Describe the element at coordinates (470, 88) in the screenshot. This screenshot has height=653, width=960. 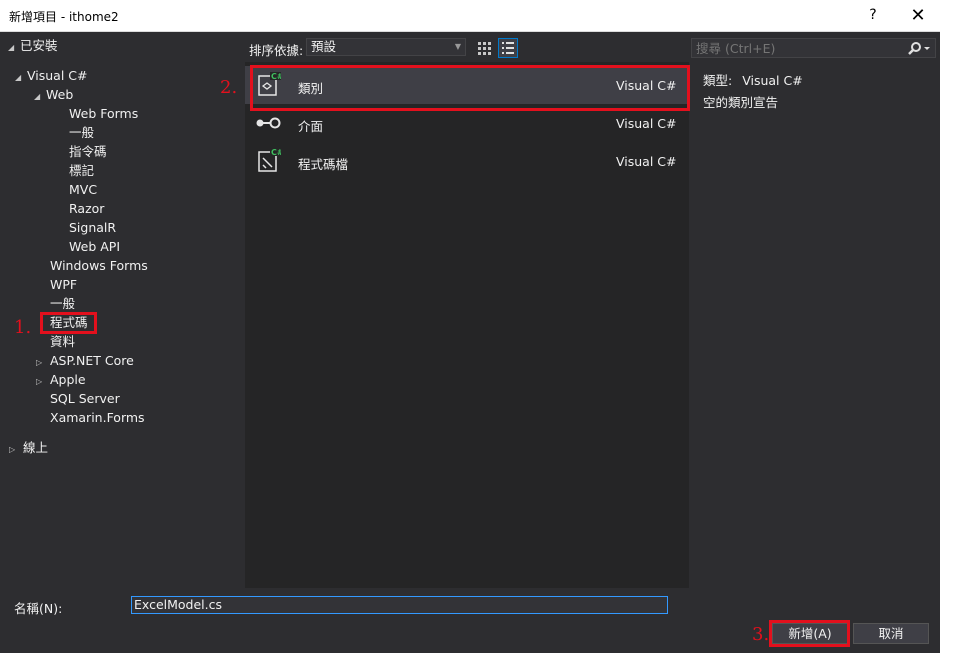
I see `highlight-box-class` at that location.